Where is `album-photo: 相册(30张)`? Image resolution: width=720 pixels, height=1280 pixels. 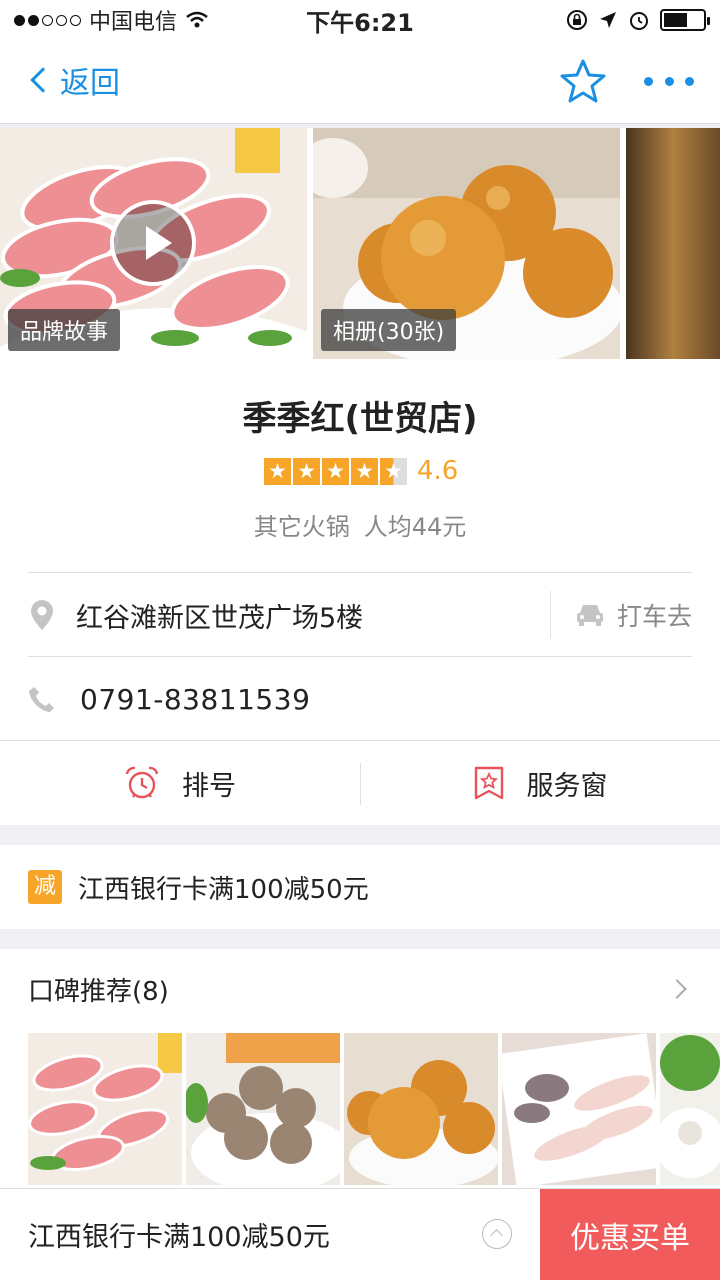
album-photo: 相册(30张) is located at coordinates (466, 243).